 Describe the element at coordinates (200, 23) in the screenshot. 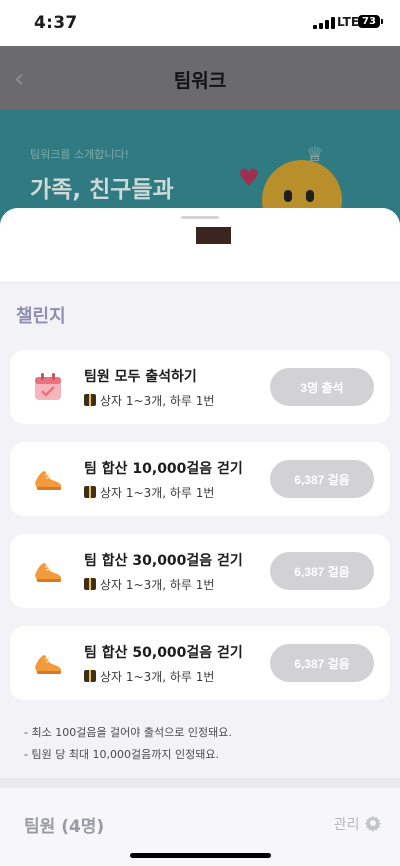

I see `status-bar: 4:37 LTE 73` at that location.